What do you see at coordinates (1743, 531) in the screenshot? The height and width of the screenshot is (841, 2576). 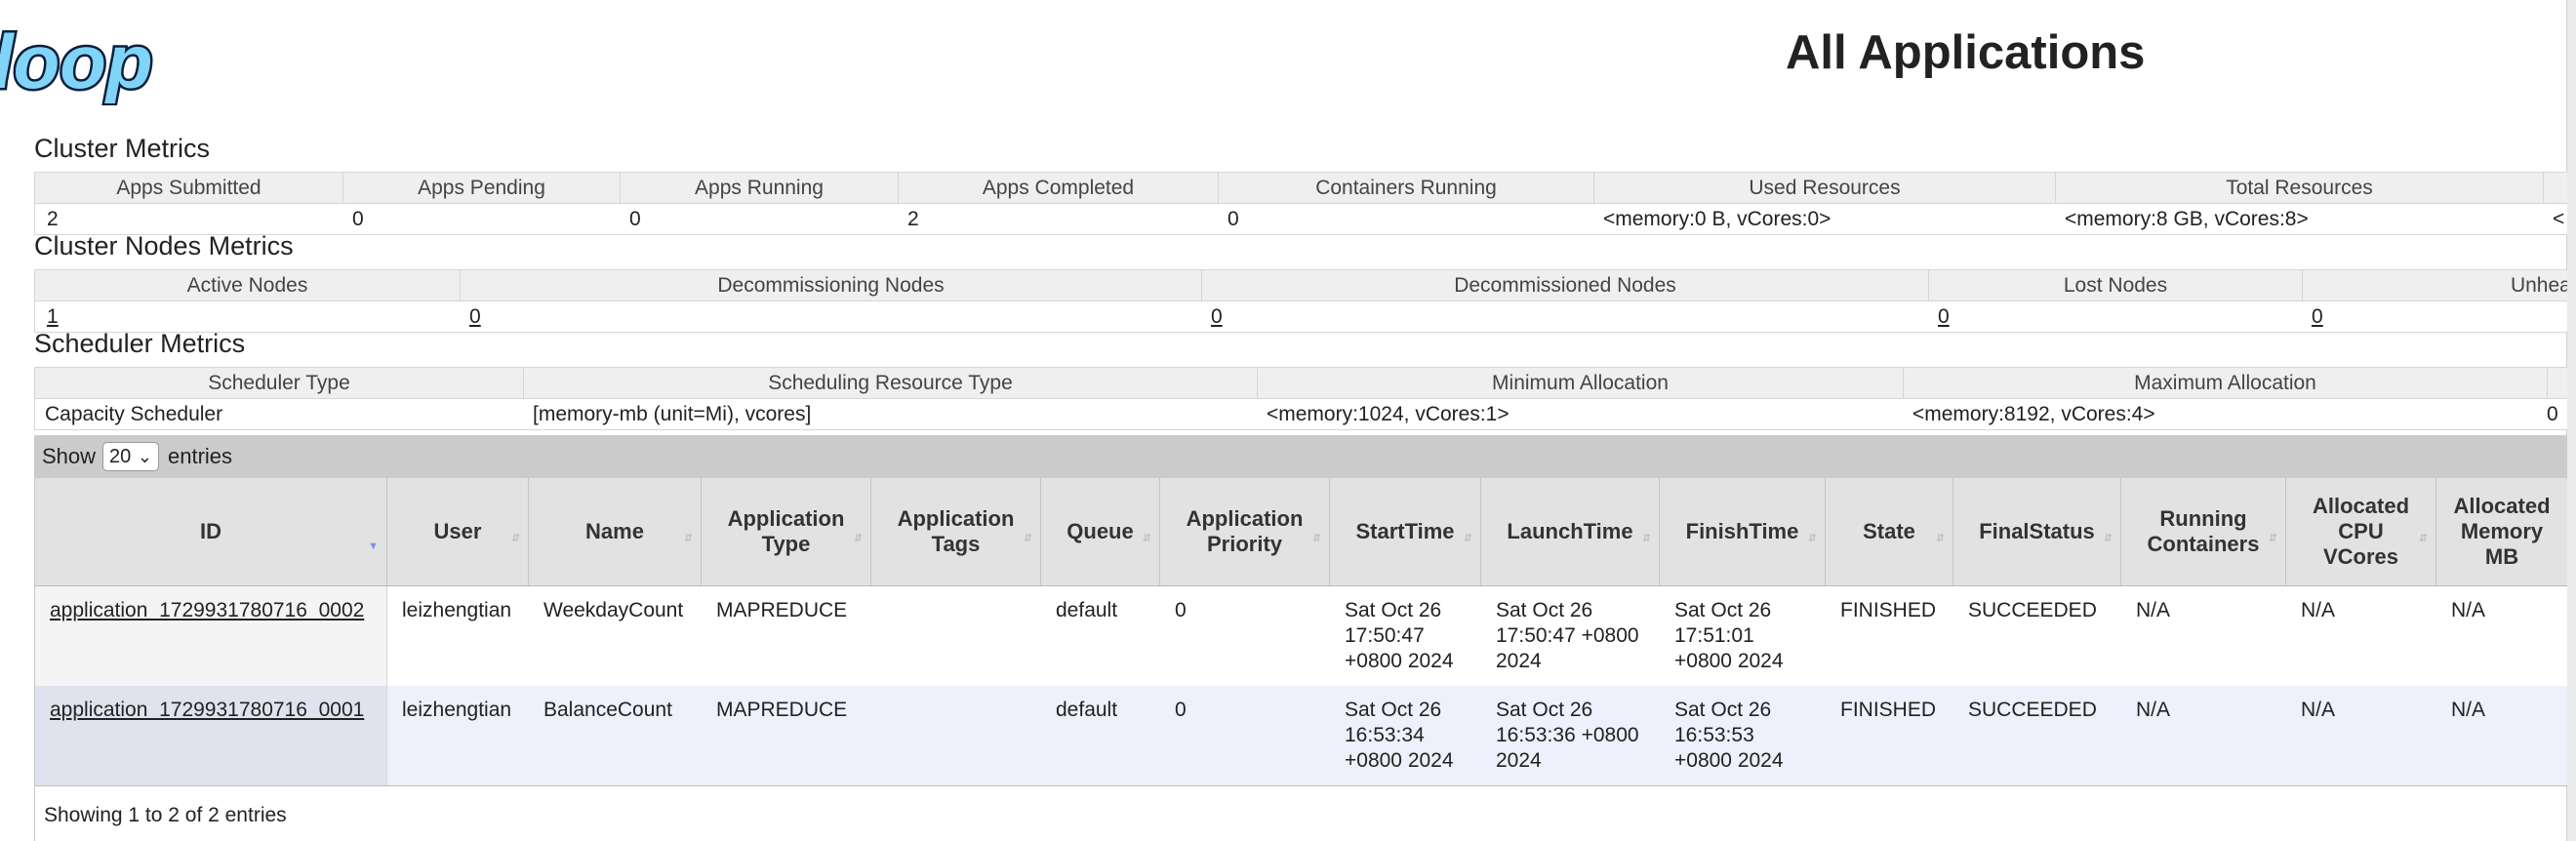 I see `column-header-finishtime: FinishTime ⇵` at bounding box center [1743, 531].